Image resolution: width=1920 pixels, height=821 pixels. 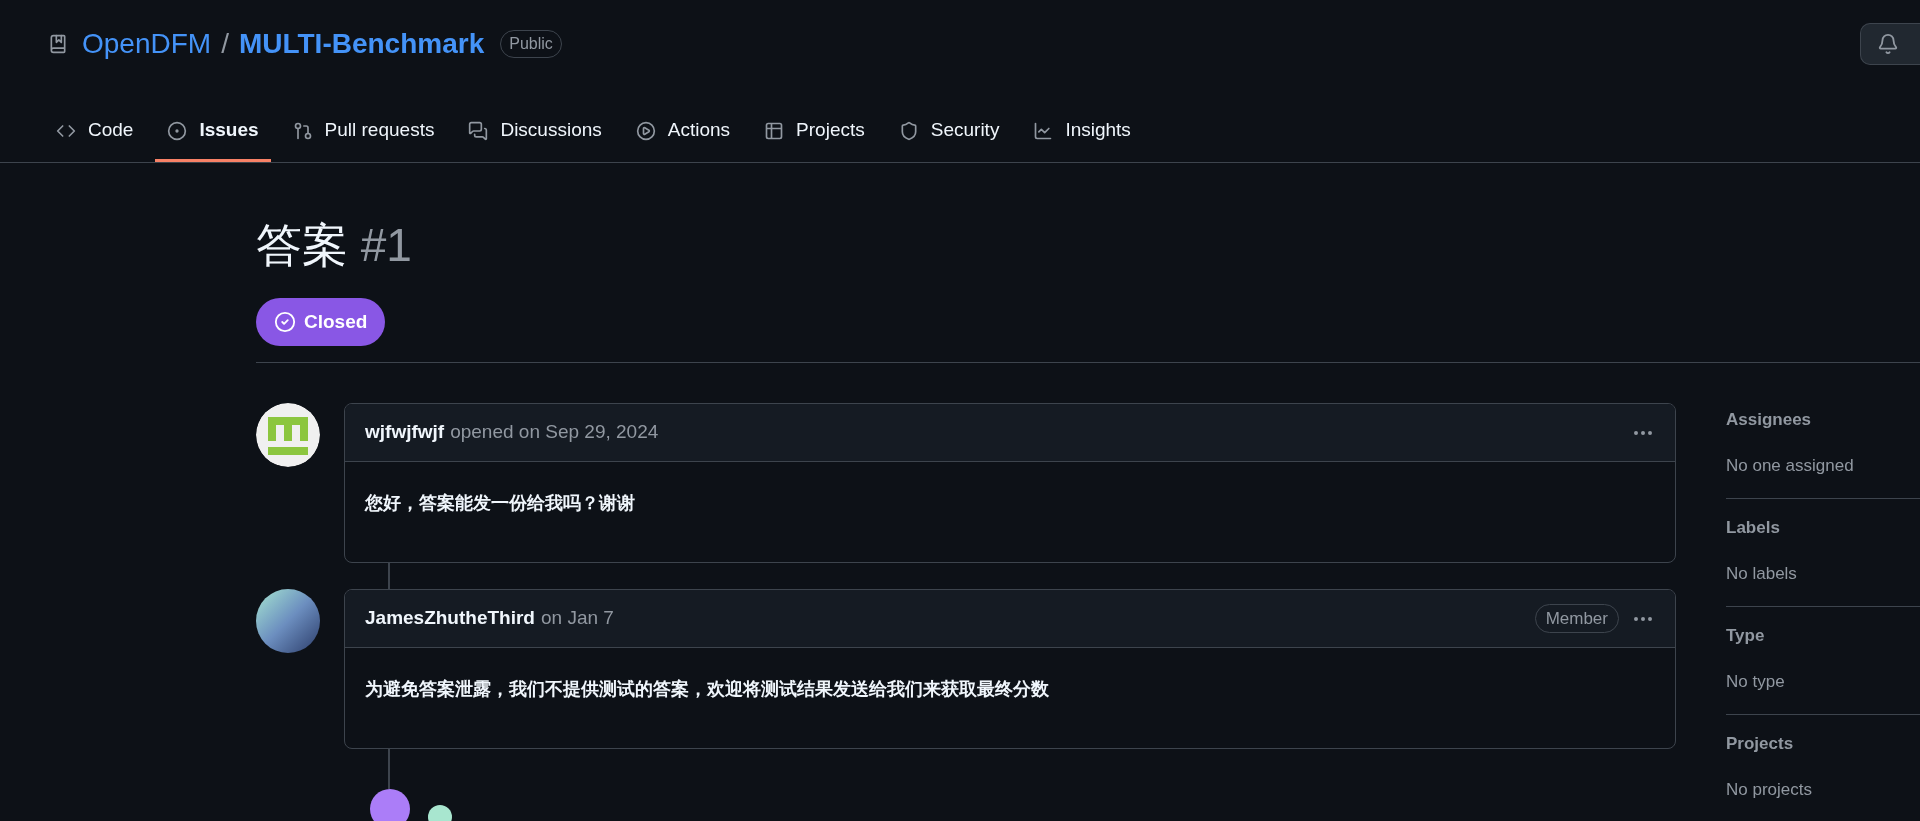 What do you see at coordinates (577, 618) in the screenshot?
I see `comment-timestamp: on Jan 7` at bounding box center [577, 618].